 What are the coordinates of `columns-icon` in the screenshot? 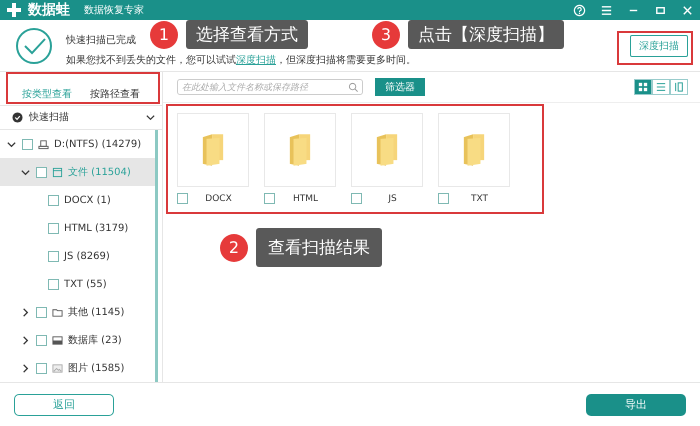 It's located at (679, 87).